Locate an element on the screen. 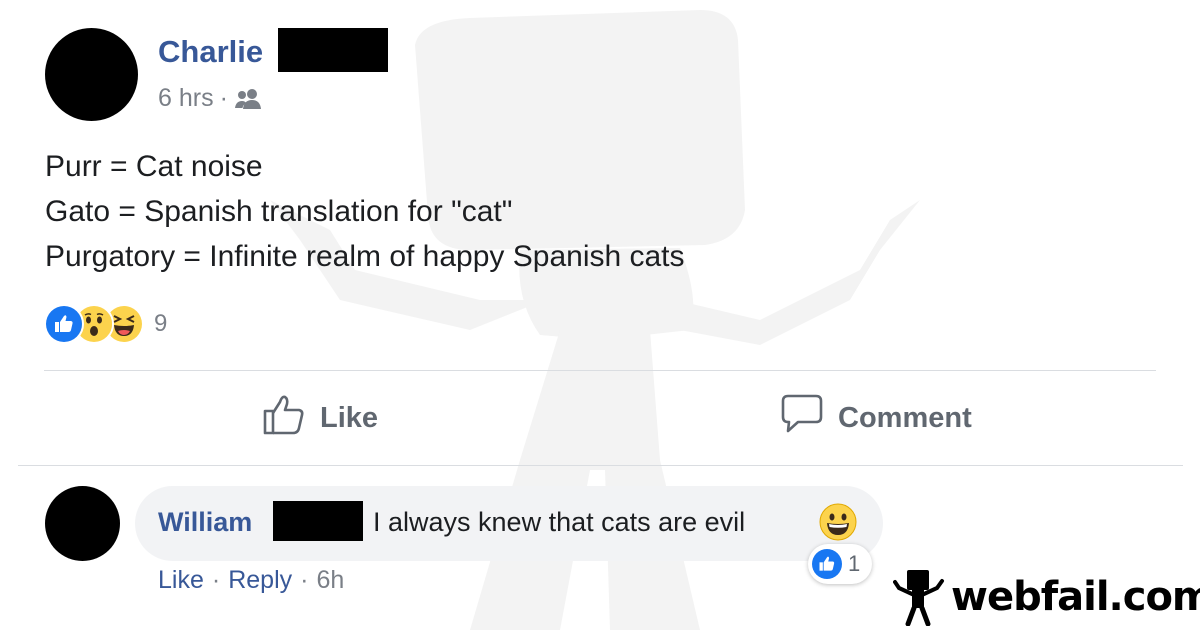 The height and width of the screenshot is (630, 1200). comment-reaction-summary: 1 is located at coordinates (840, 564).